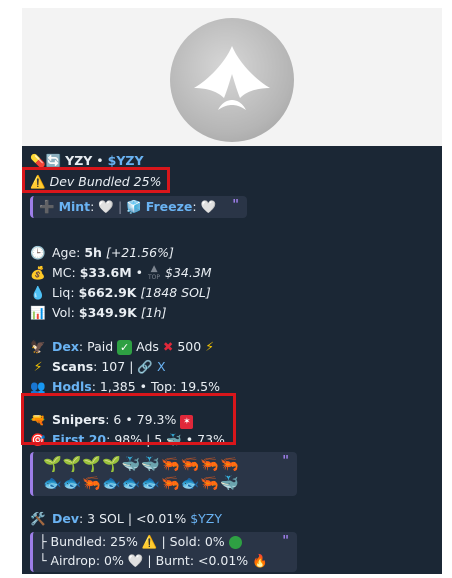 Image resolution: width=452 pixels, height=578 pixels. Describe the element at coordinates (145, 366) in the screenshot. I see `link-icon: 🔗` at that location.